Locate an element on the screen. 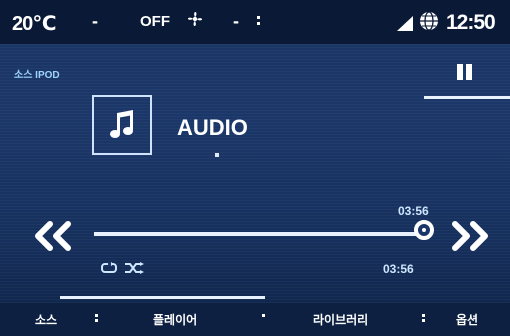 This screenshot has height=336, width=510. pause-icon is located at coordinates (460, 72).